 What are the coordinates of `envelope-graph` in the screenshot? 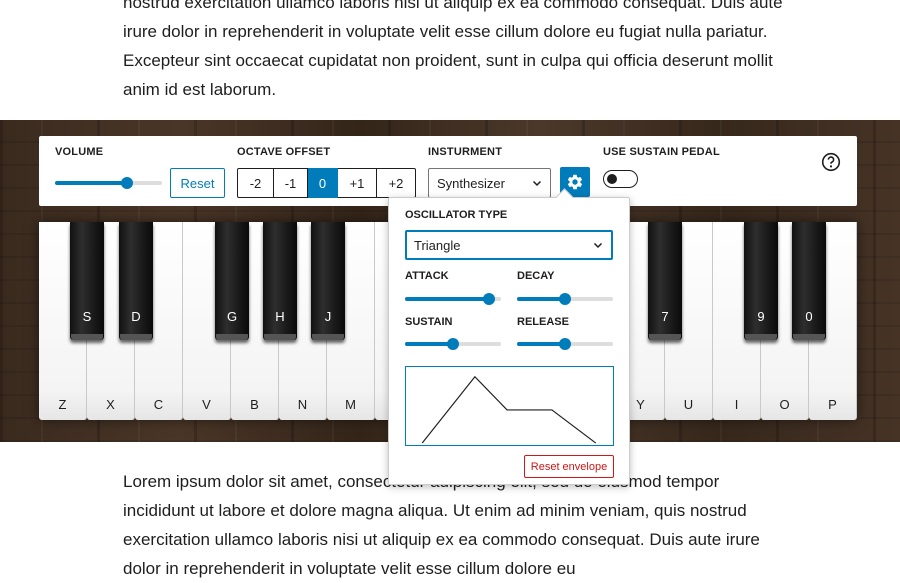 It's located at (509, 406).